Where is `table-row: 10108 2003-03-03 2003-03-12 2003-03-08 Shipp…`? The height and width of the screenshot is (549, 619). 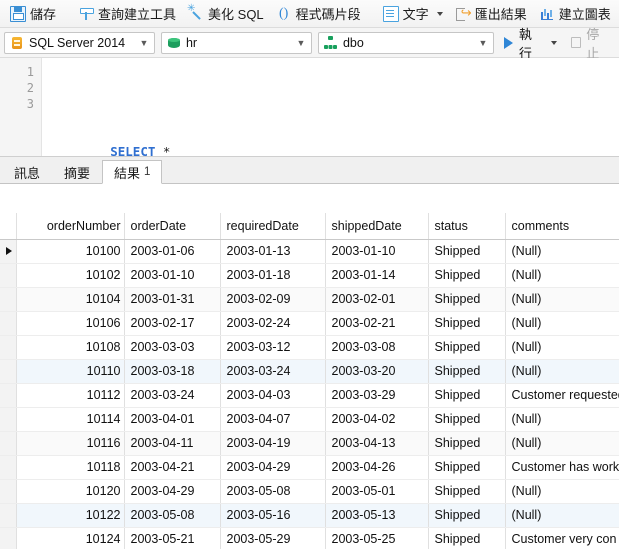
table-row: 10108 2003-03-03 2003-03-12 2003-03-08 Shipp… is located at coordinates (309, 347).